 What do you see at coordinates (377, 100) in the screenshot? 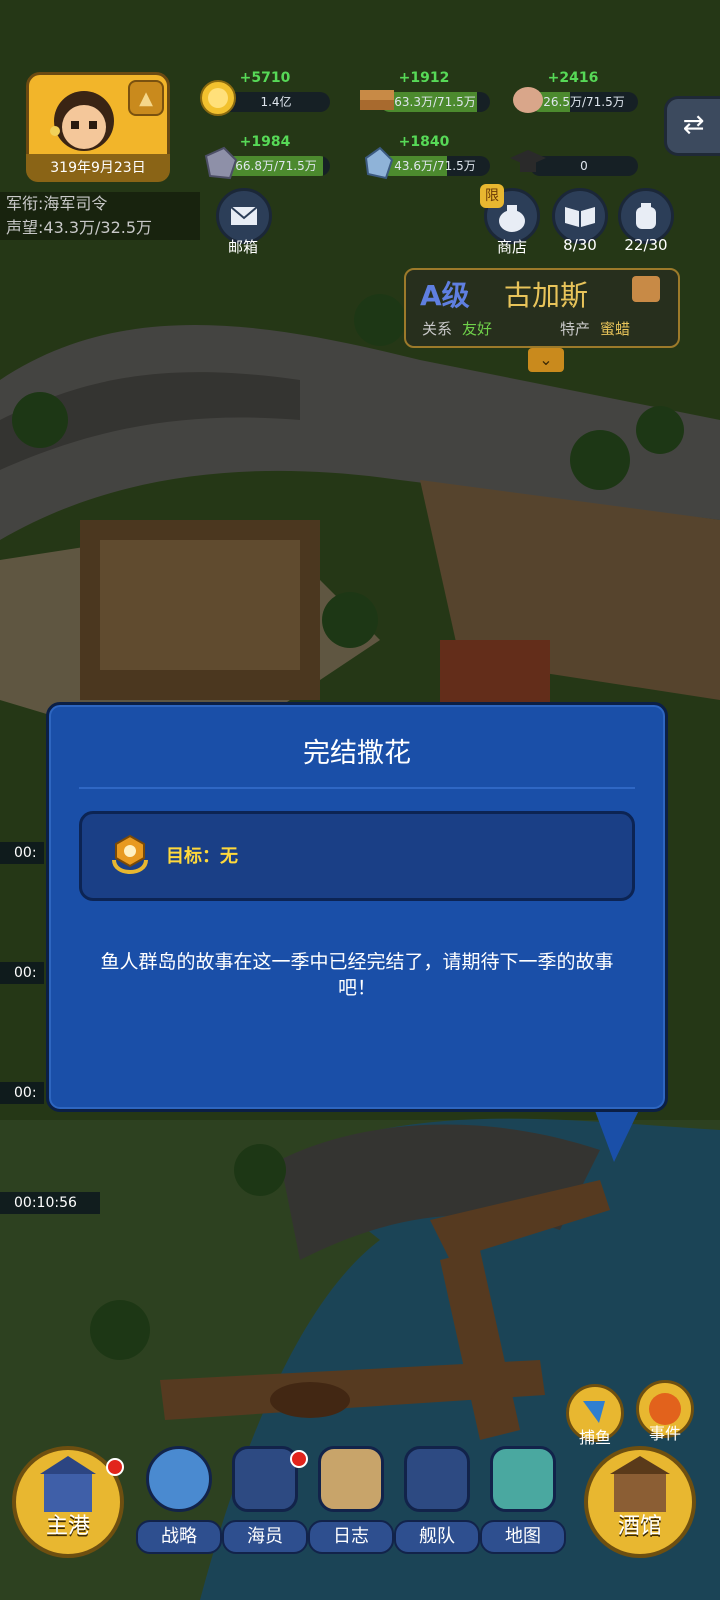
I see `wood-planks-icon` at bounding box center [377, 100].